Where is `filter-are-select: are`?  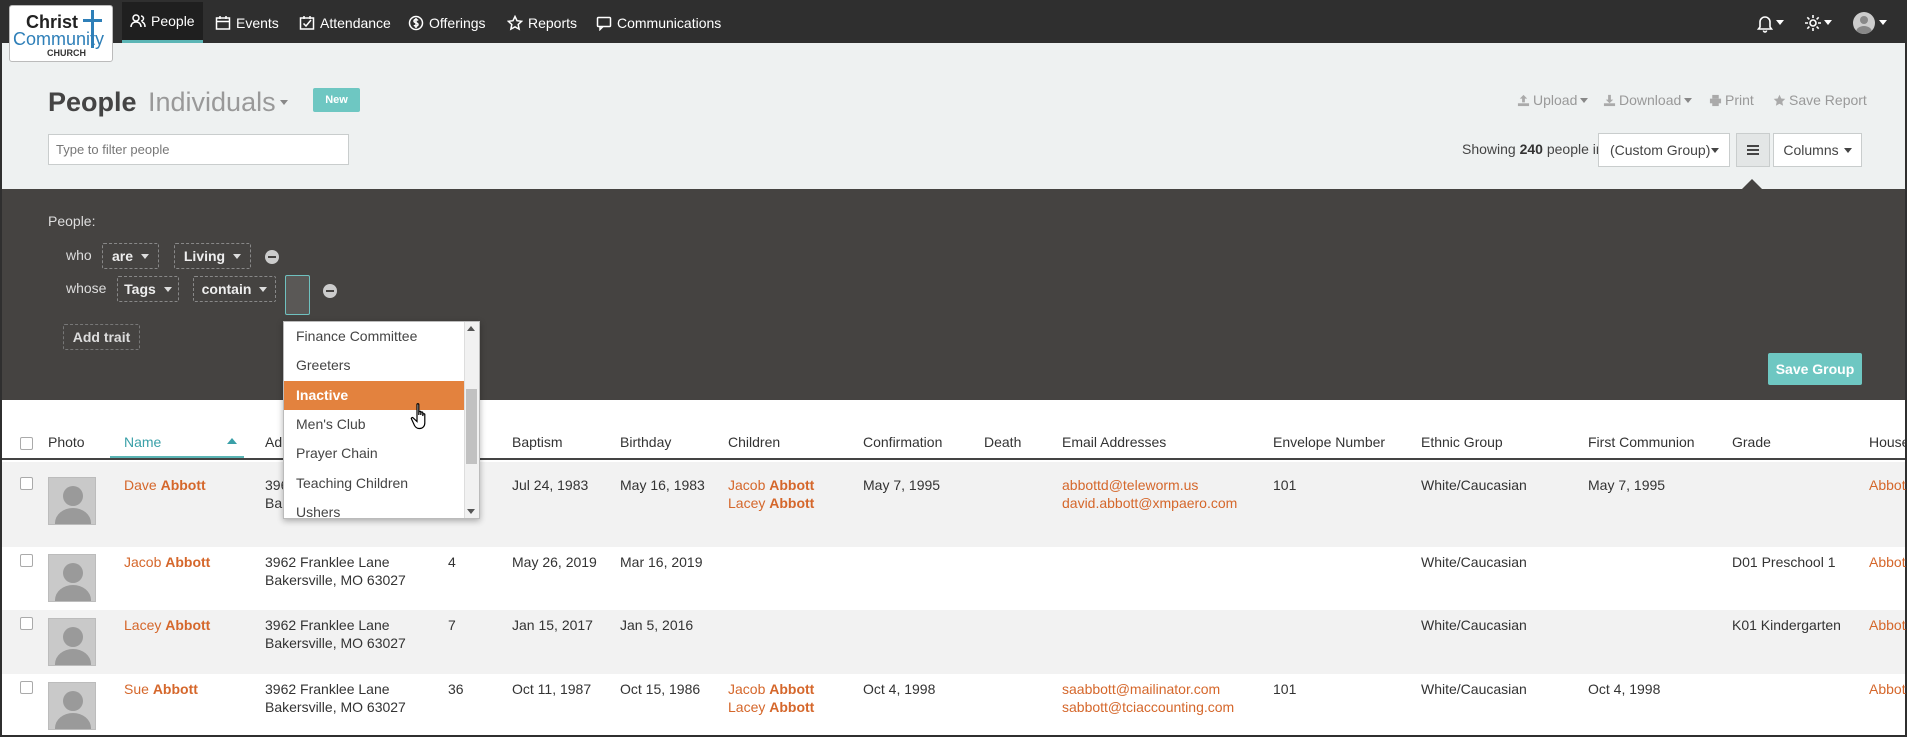 filter-are-select: are is located at coordinates (130, 256).